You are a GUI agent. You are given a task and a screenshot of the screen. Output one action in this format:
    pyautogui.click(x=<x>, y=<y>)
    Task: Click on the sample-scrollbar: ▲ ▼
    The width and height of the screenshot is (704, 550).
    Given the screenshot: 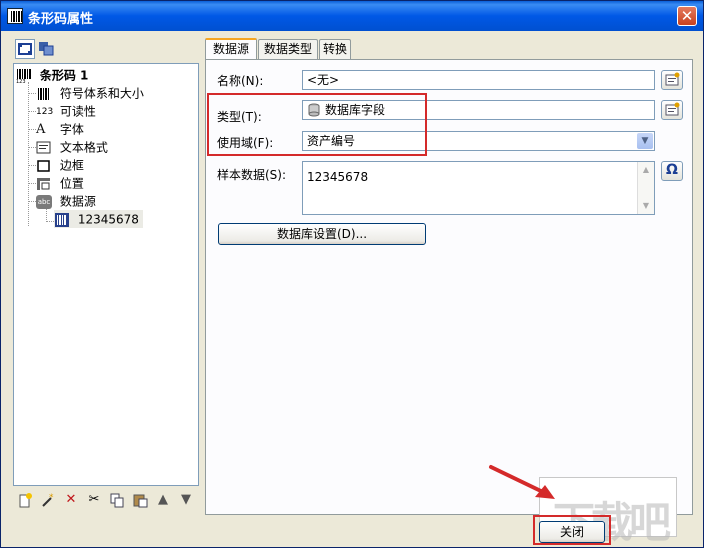 What is the action you would take?
    pyautogui.click(x=645, y=188)
    